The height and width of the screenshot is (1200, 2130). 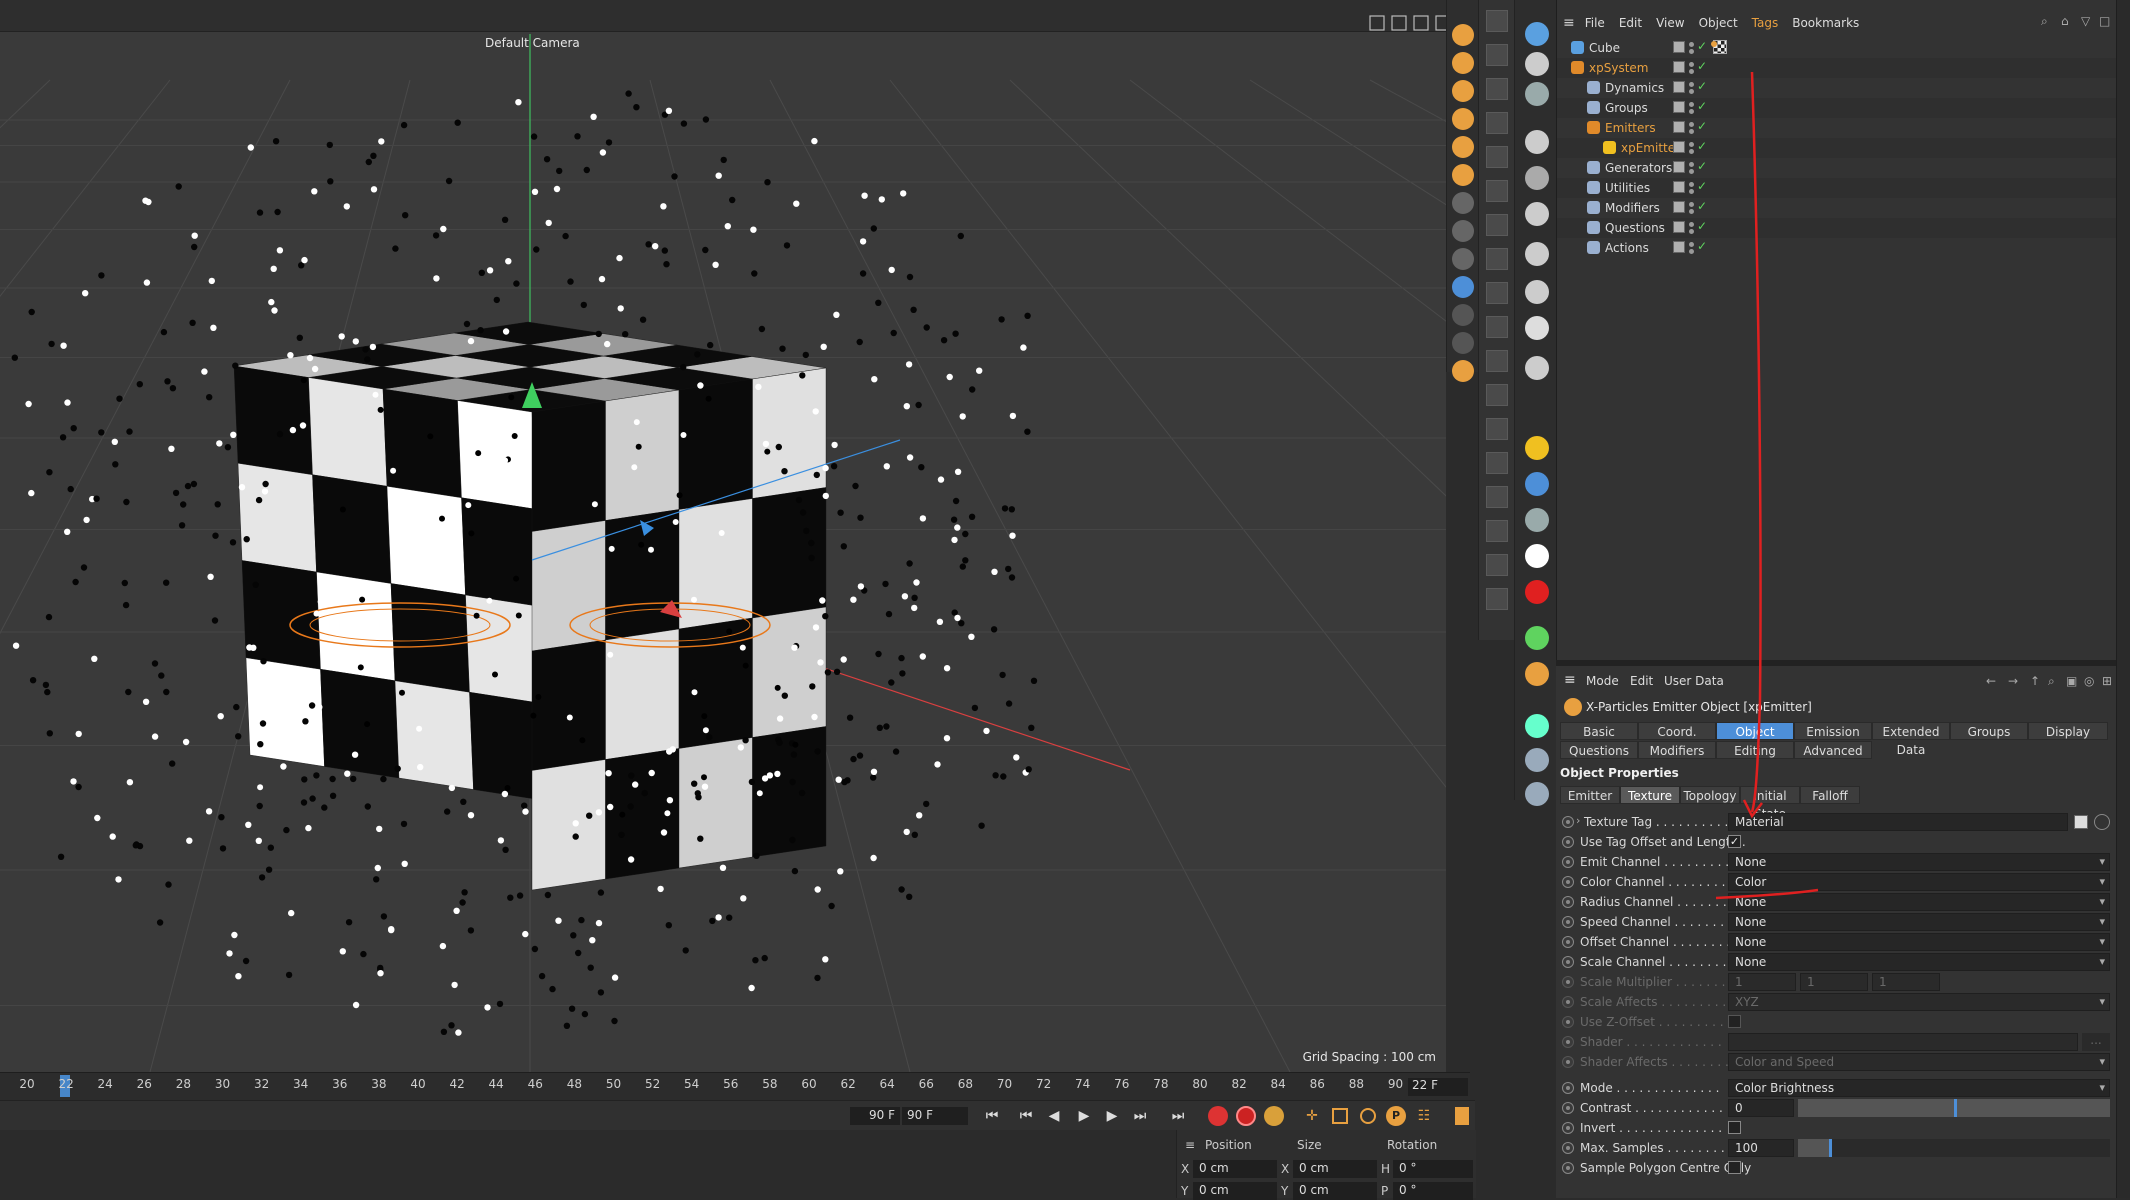 I want to click on scale-channel-dropdown: None, so click(x=1919, y=962).